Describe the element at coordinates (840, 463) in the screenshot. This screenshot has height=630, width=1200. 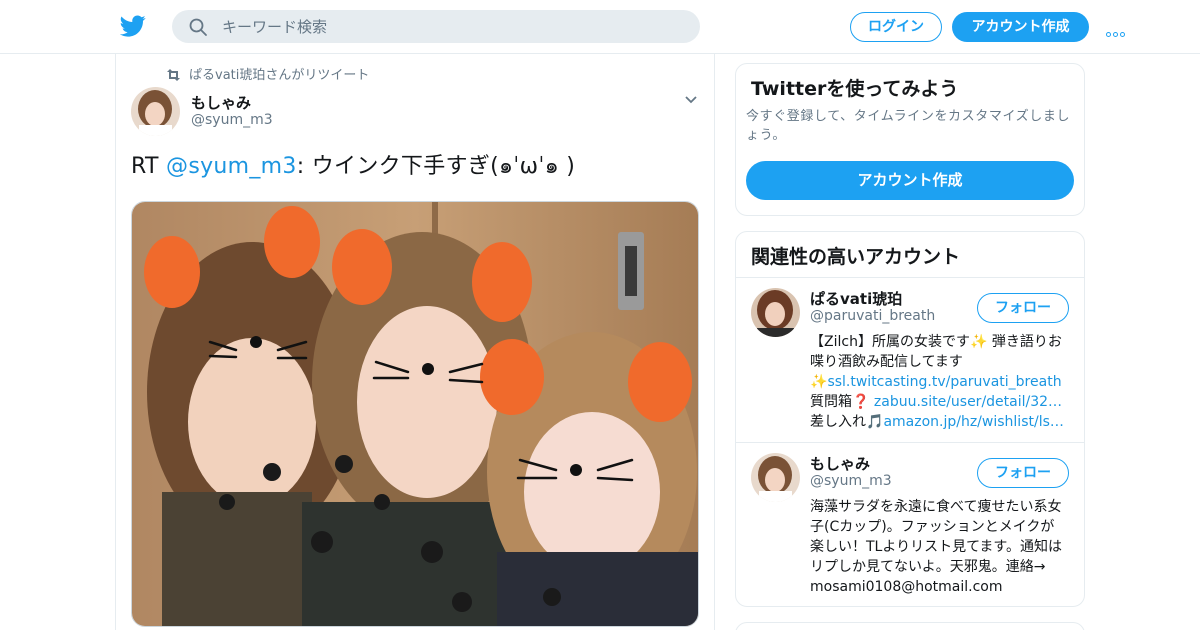
I see `account-name: もしゃみ` at that location.